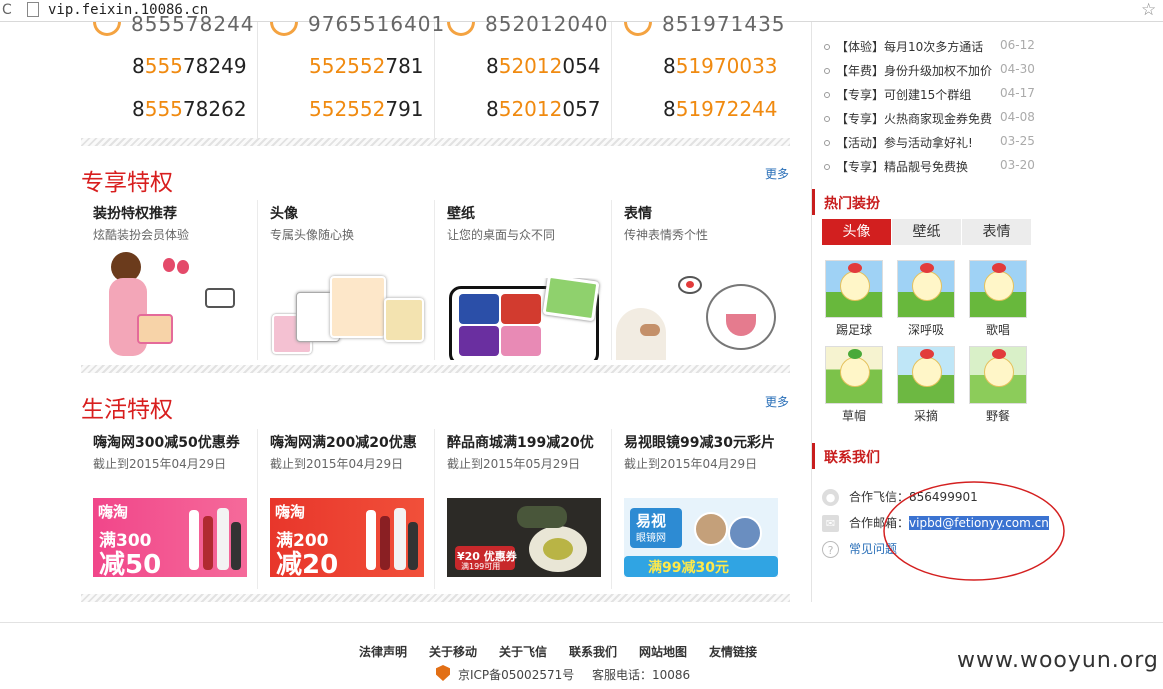  What do you see at coordinates (7, 10) in the screenshot?
I see `refresh-icon: C` at bounding box center [7, 10].